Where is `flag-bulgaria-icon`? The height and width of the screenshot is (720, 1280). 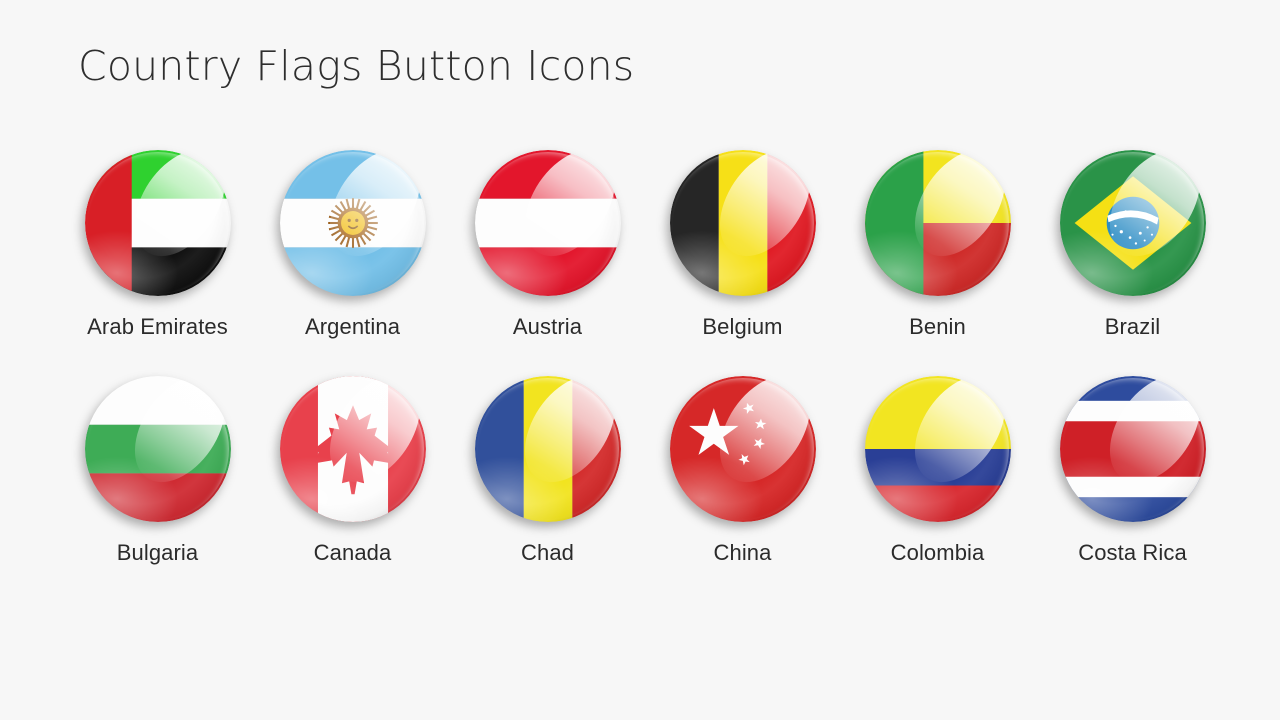 flag-bulgaria-icon is located at coordinates (157, 449).